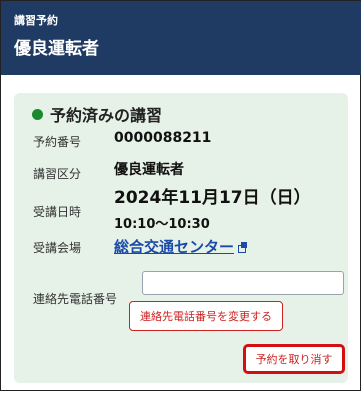 This screenshot has width=363, height=393. What do you see at coordinates (36, 20) in the screenshot?
I see `section-label: 講習予約` at bounding box center [36, 20].